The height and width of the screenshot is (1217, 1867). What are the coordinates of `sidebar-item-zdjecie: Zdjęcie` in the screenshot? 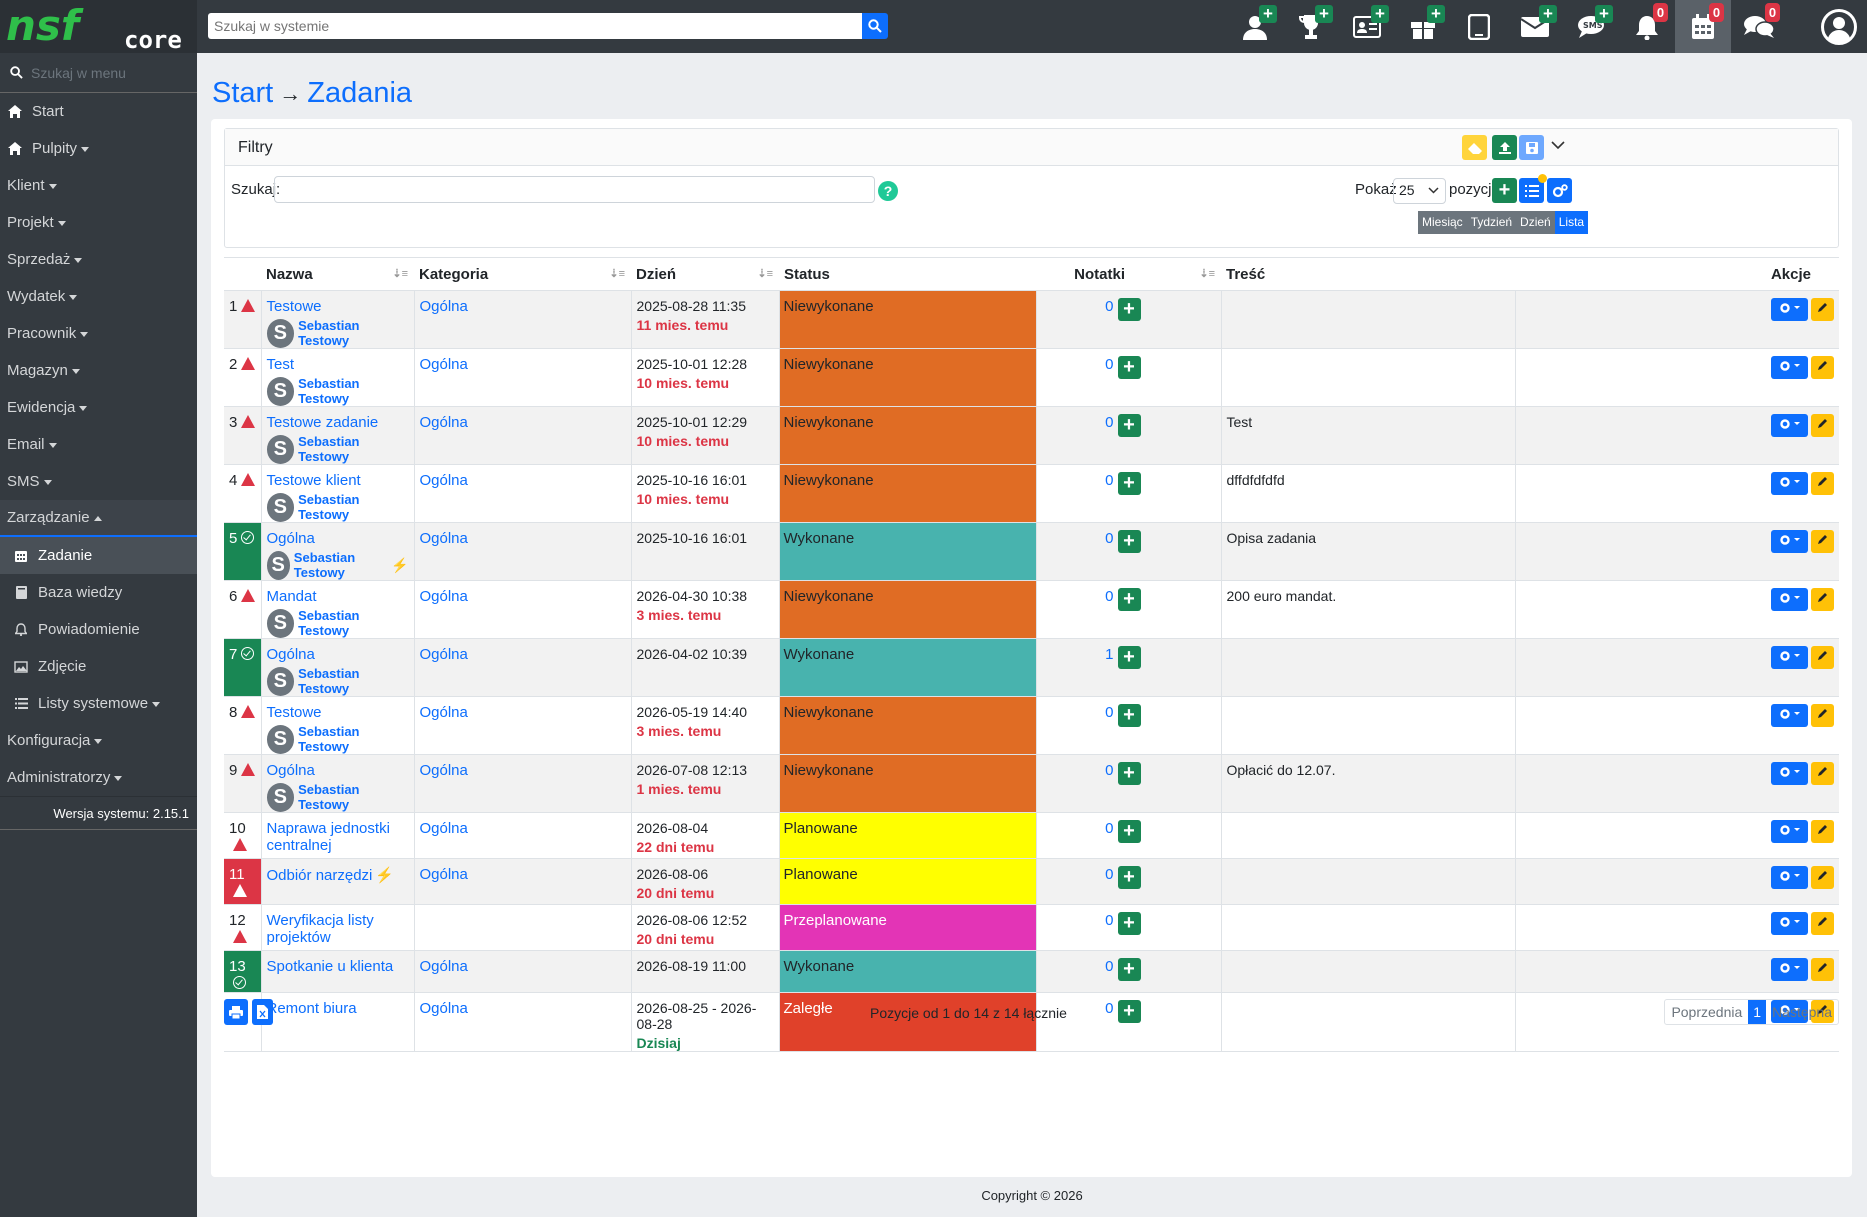 It's located at (98, 666).